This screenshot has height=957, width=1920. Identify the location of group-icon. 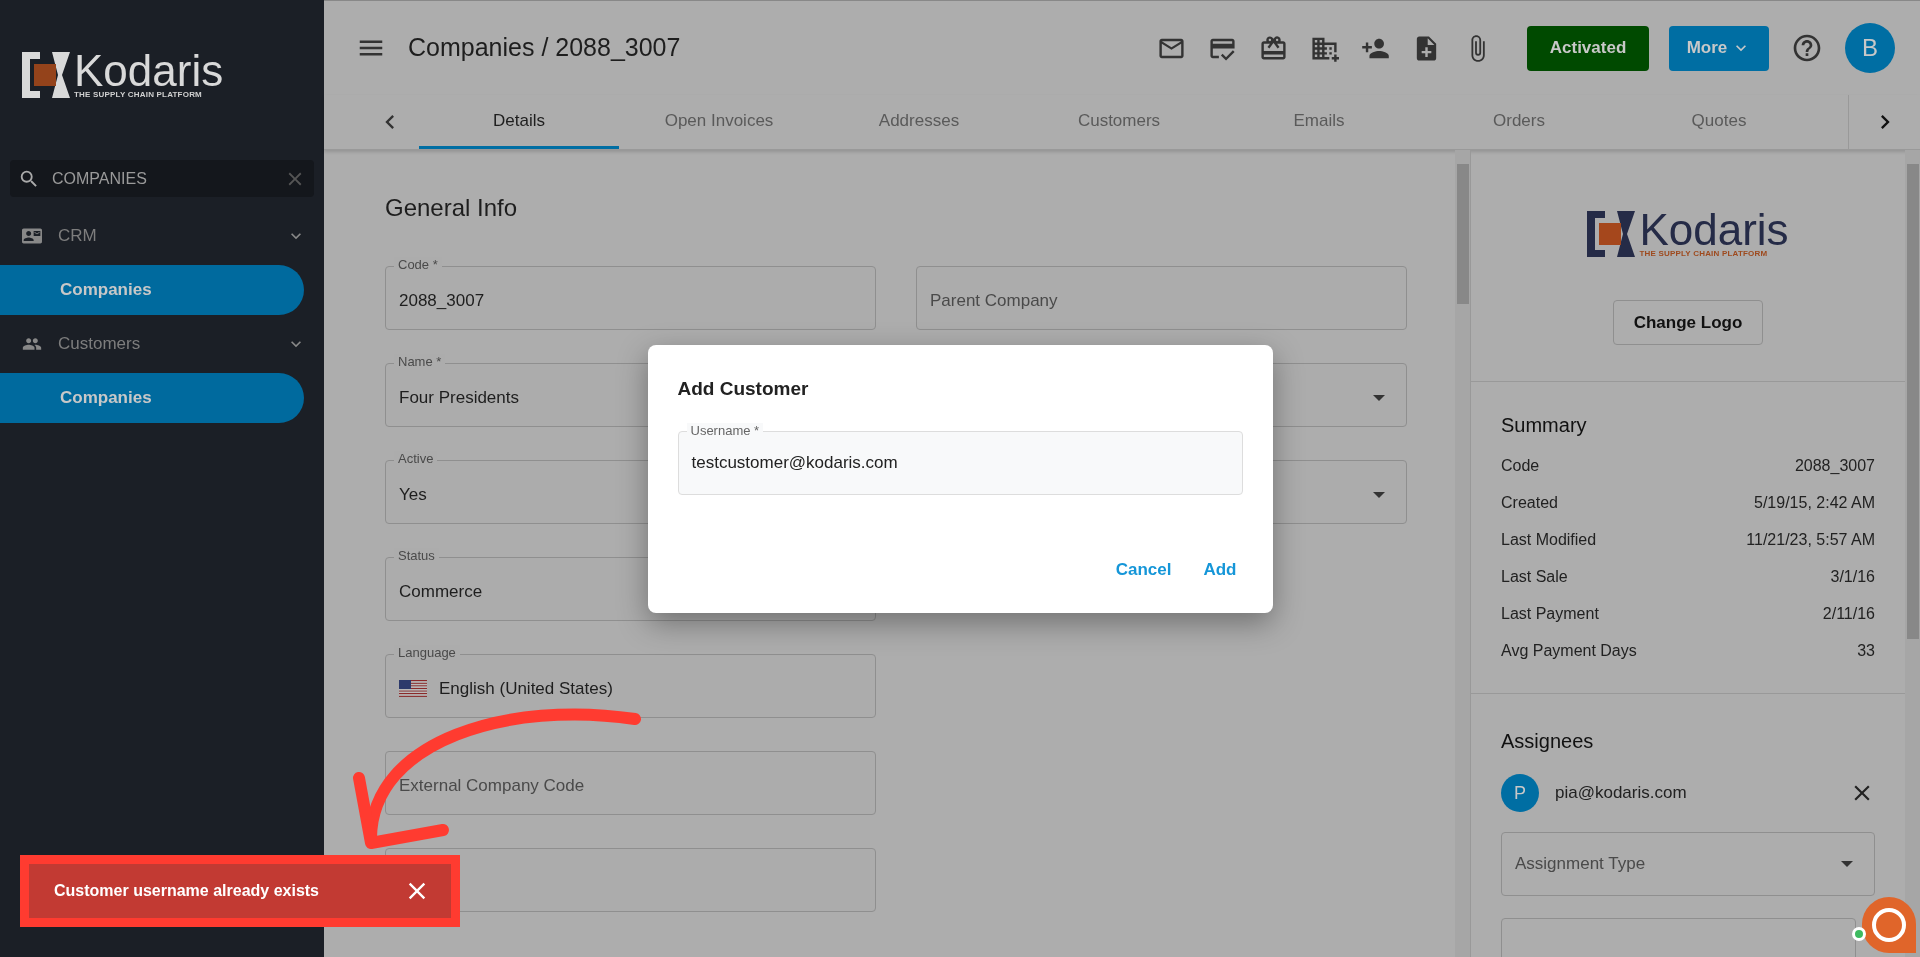
(32, 236).